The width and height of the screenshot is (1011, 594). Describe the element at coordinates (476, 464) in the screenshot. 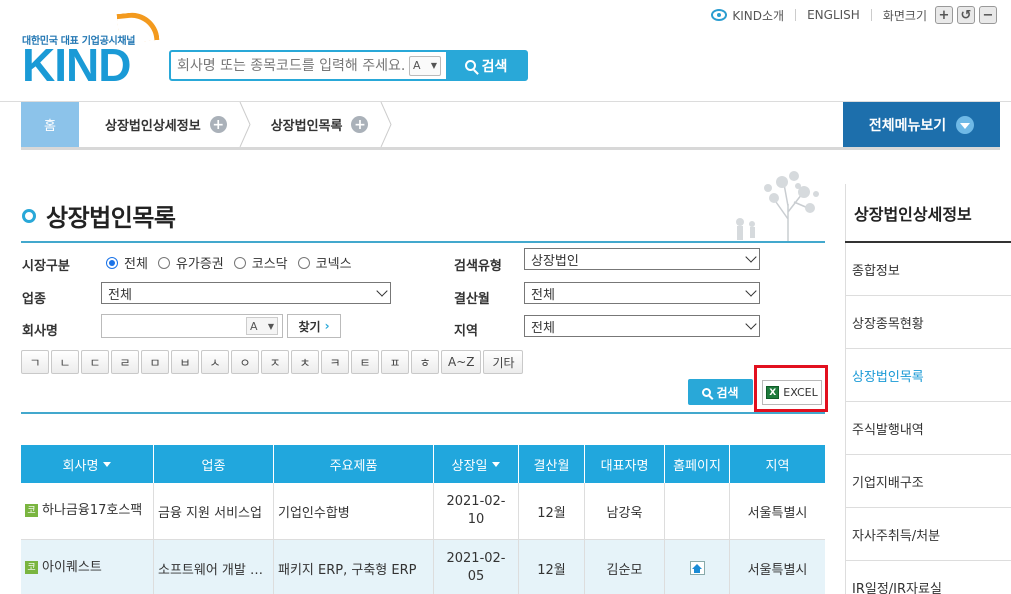

I see `header-listed-date: 상장일` at that location.